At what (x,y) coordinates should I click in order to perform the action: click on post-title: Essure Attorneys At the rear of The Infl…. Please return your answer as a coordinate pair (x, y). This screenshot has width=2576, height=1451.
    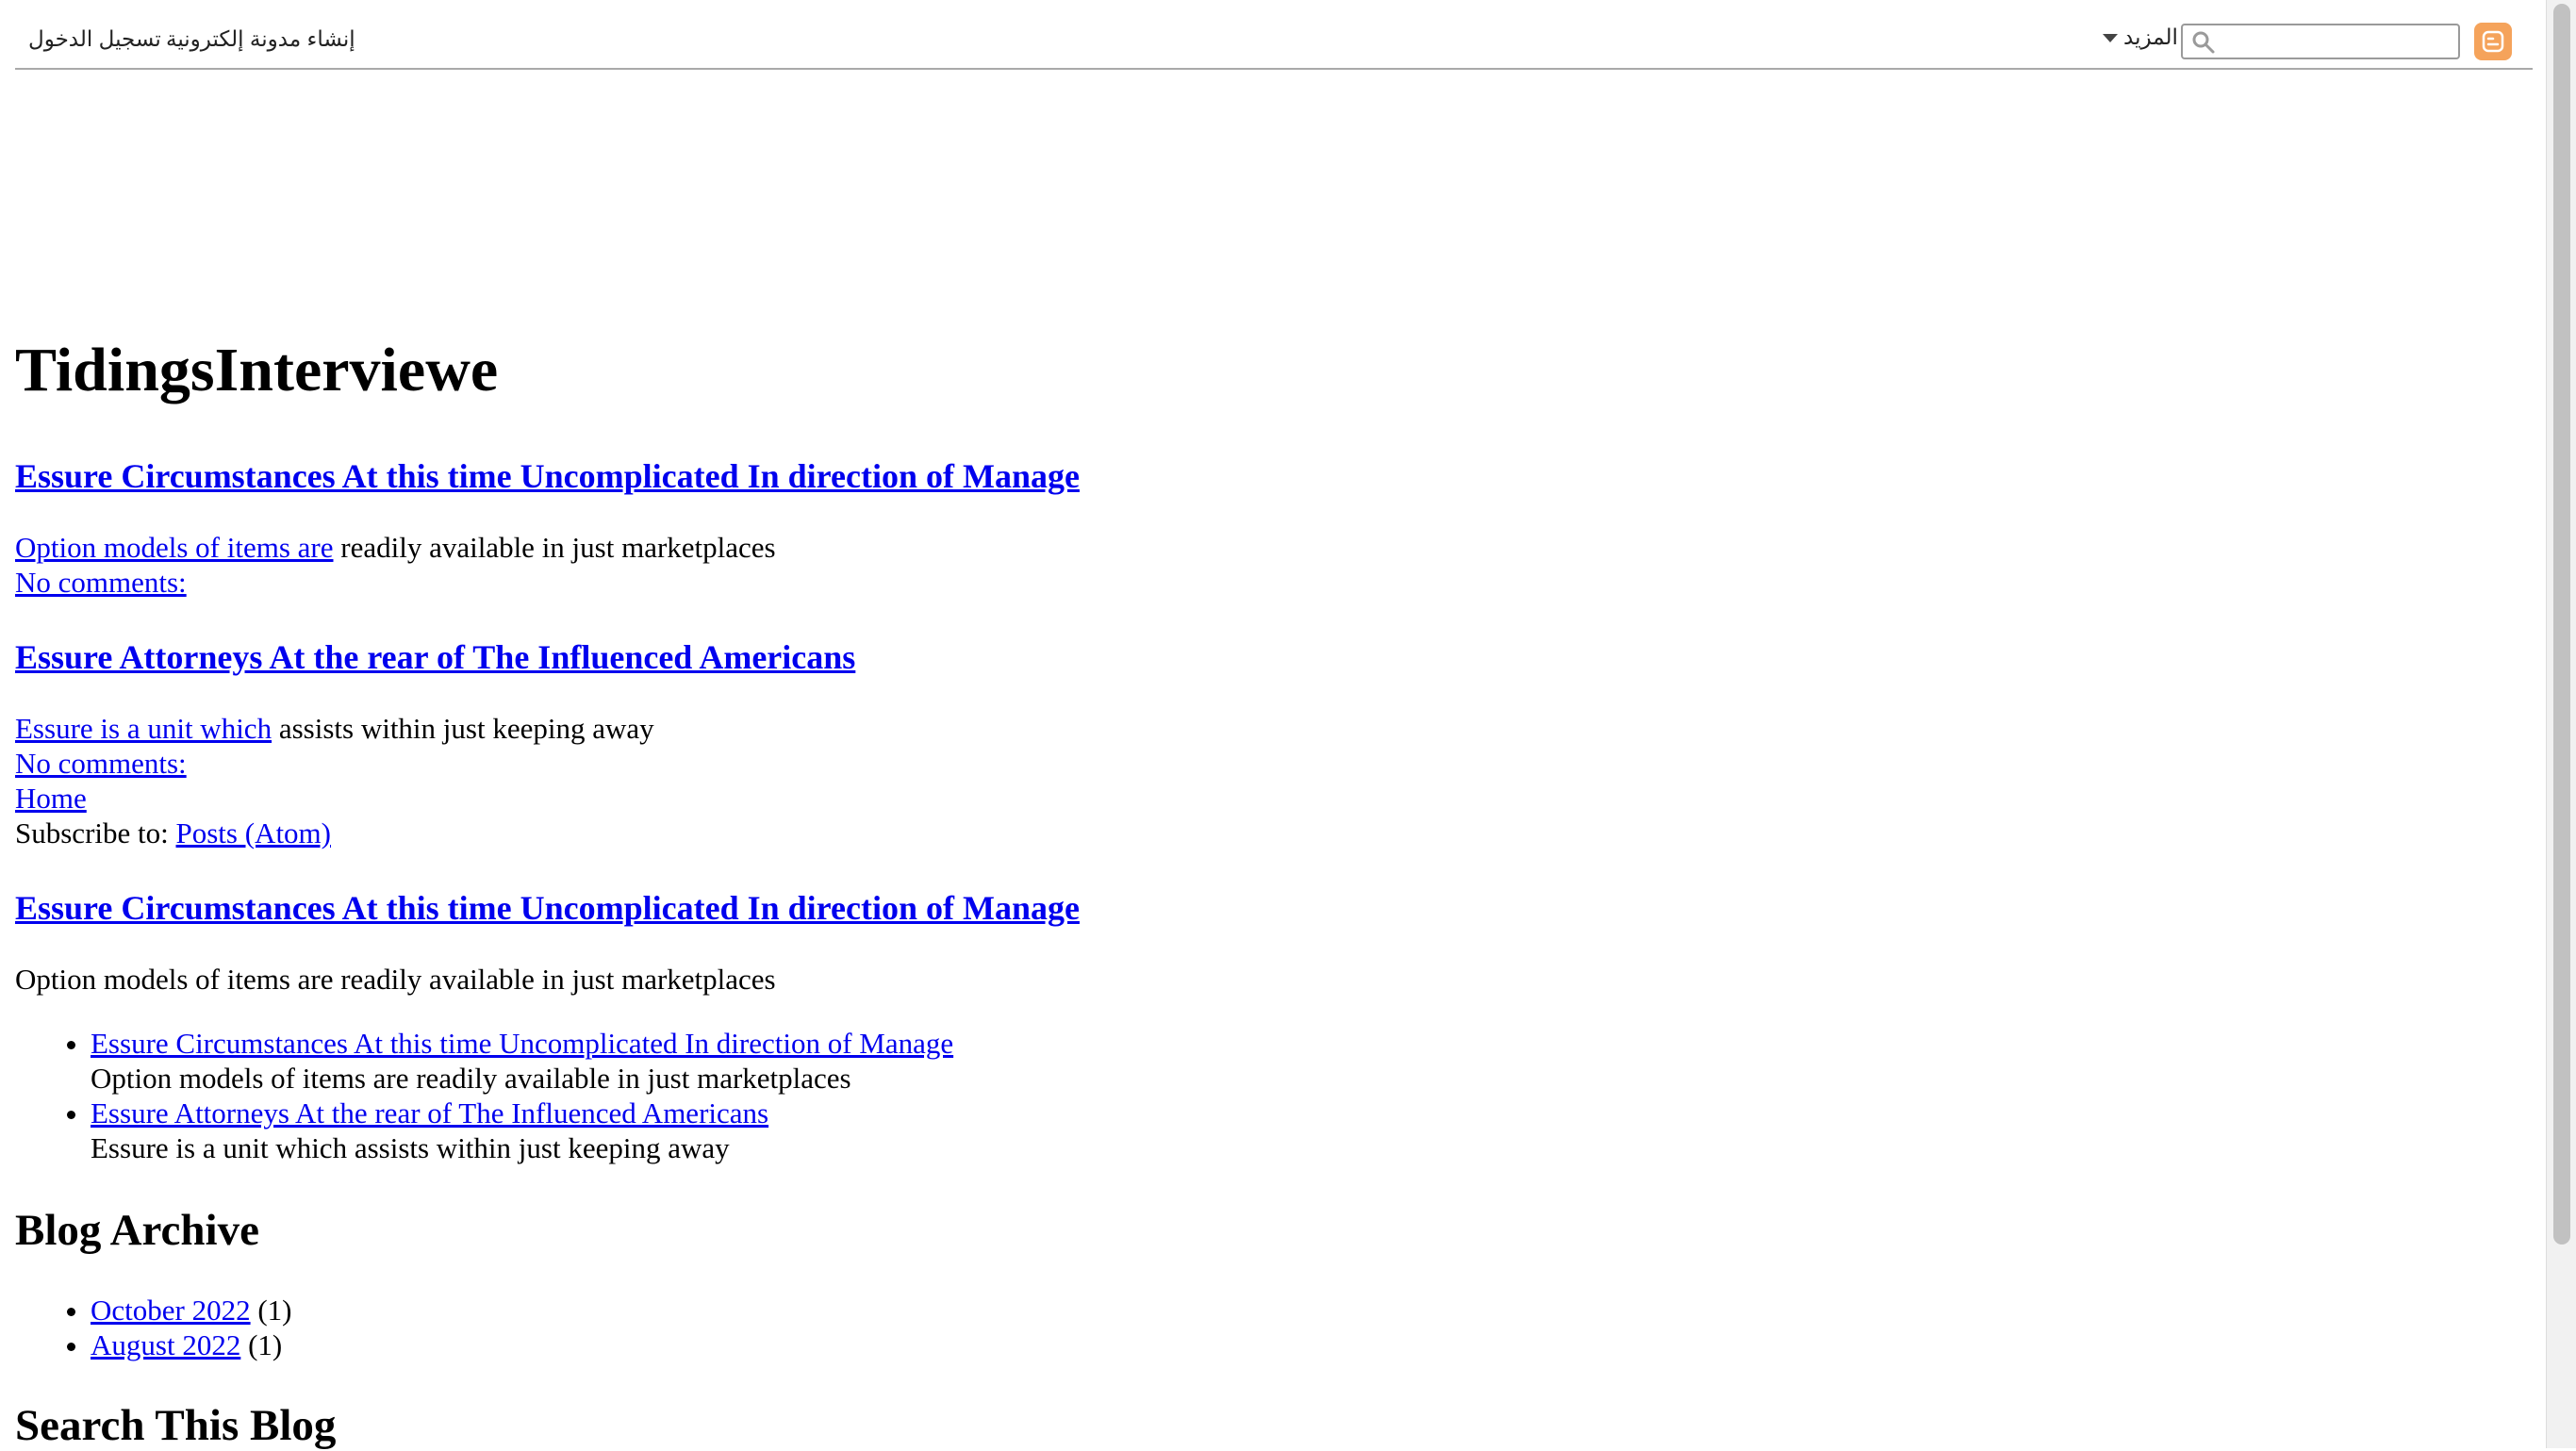
    Looking at the image, I should click on (435, 657).